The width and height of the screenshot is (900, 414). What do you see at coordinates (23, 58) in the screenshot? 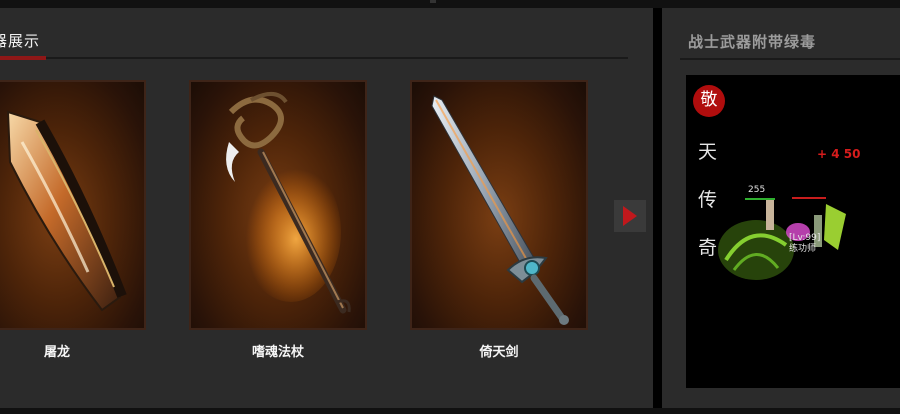
I see `heading-accent-bar` at bounding box center [23, 58].